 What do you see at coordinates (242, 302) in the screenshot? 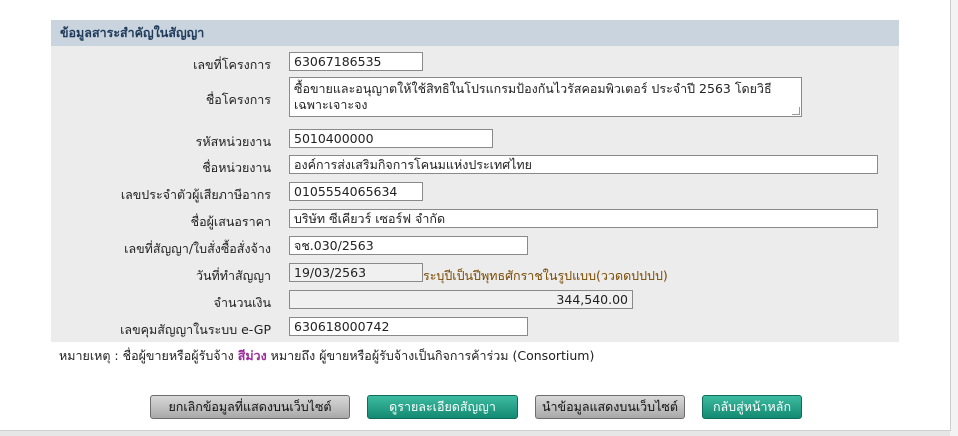
I see `amount-label: จำนวนเงิน` at bounding box center [242, 302].